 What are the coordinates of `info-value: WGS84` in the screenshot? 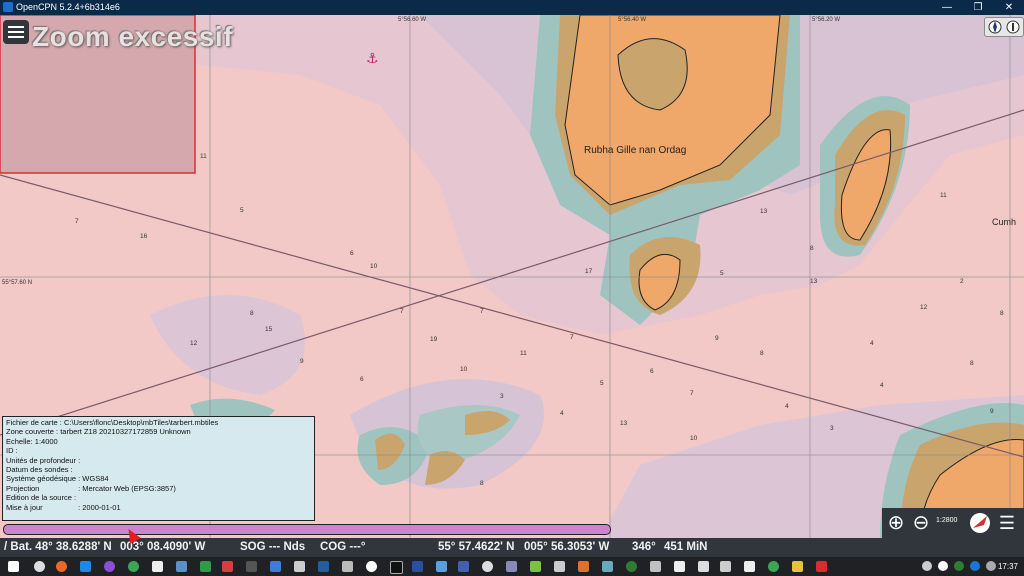 It's located at (94, 479).